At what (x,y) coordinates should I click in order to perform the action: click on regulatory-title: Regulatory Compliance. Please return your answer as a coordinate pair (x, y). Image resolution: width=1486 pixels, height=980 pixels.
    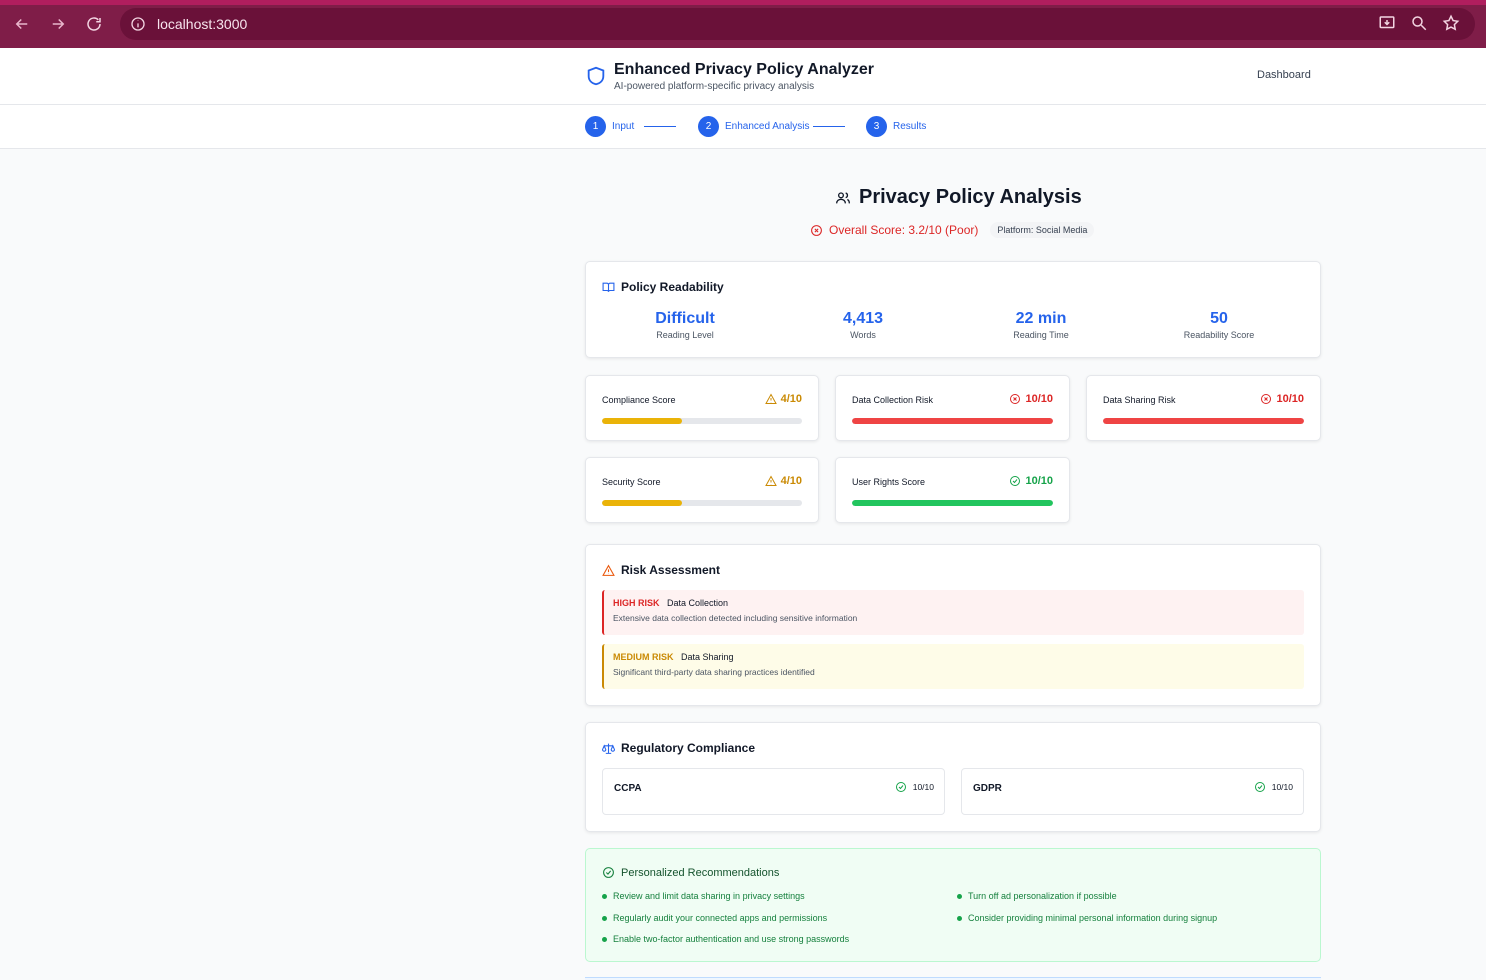
    Looking at the image, I should click on (688, 748).